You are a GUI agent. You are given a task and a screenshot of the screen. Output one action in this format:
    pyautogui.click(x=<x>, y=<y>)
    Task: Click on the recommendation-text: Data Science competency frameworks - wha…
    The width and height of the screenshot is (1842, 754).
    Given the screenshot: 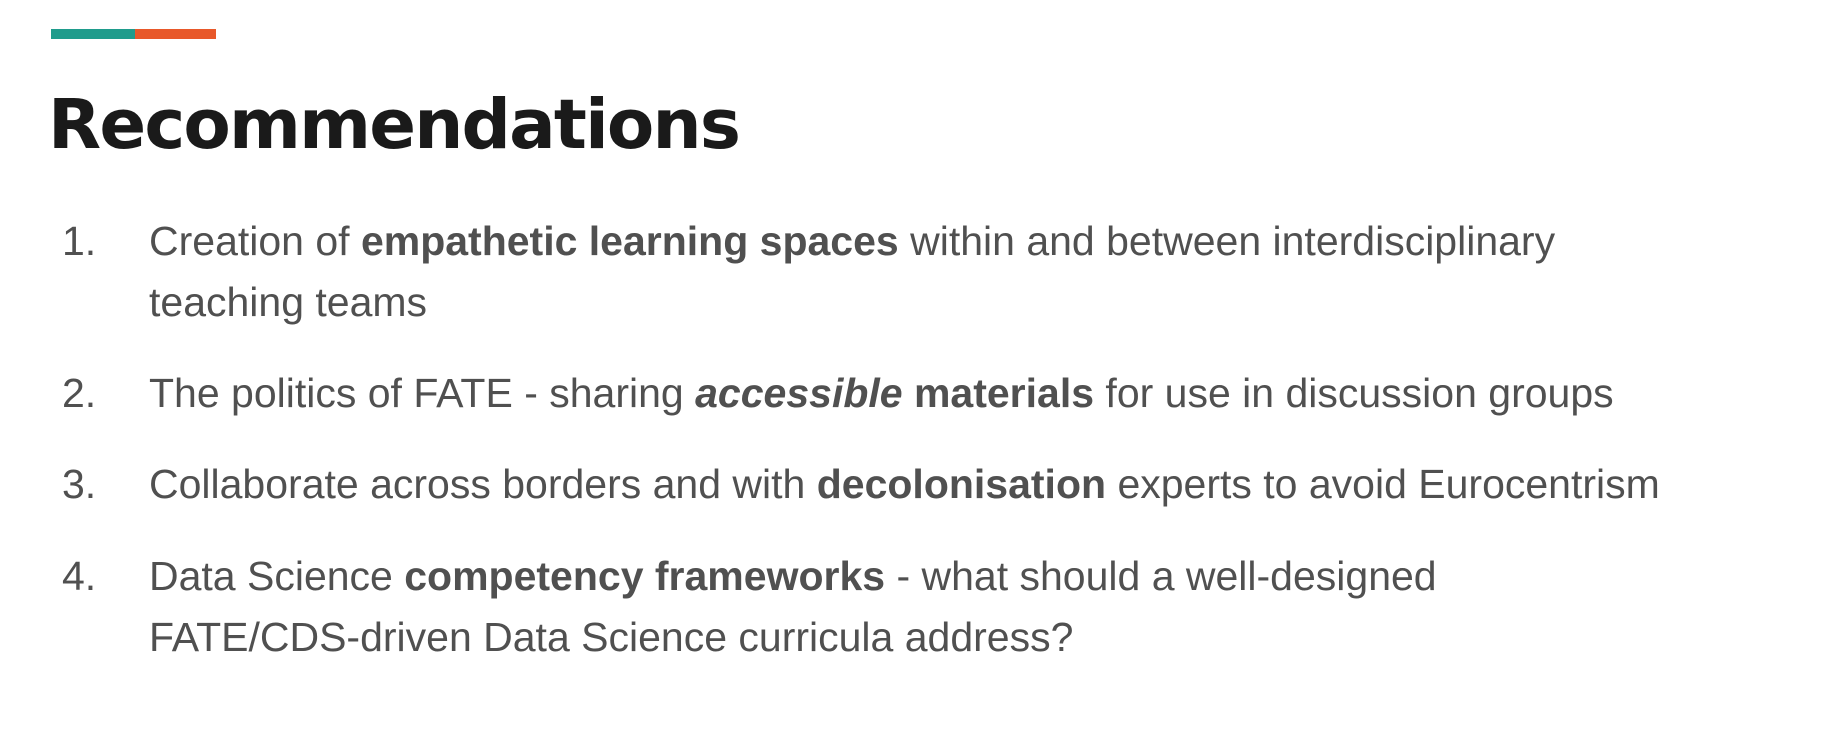 What is the action you would take?
    pyautogui.click(x=793, y=607)
    